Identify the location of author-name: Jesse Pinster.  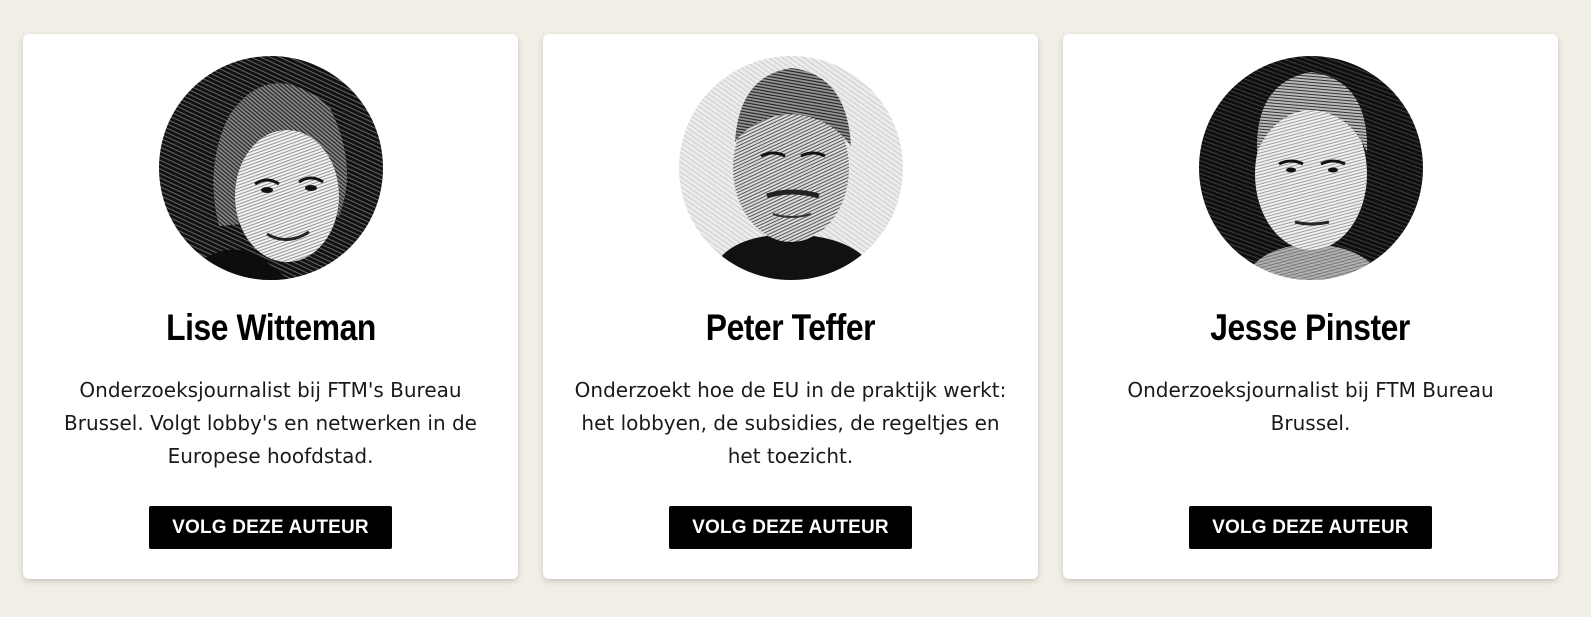
(1310, 327).